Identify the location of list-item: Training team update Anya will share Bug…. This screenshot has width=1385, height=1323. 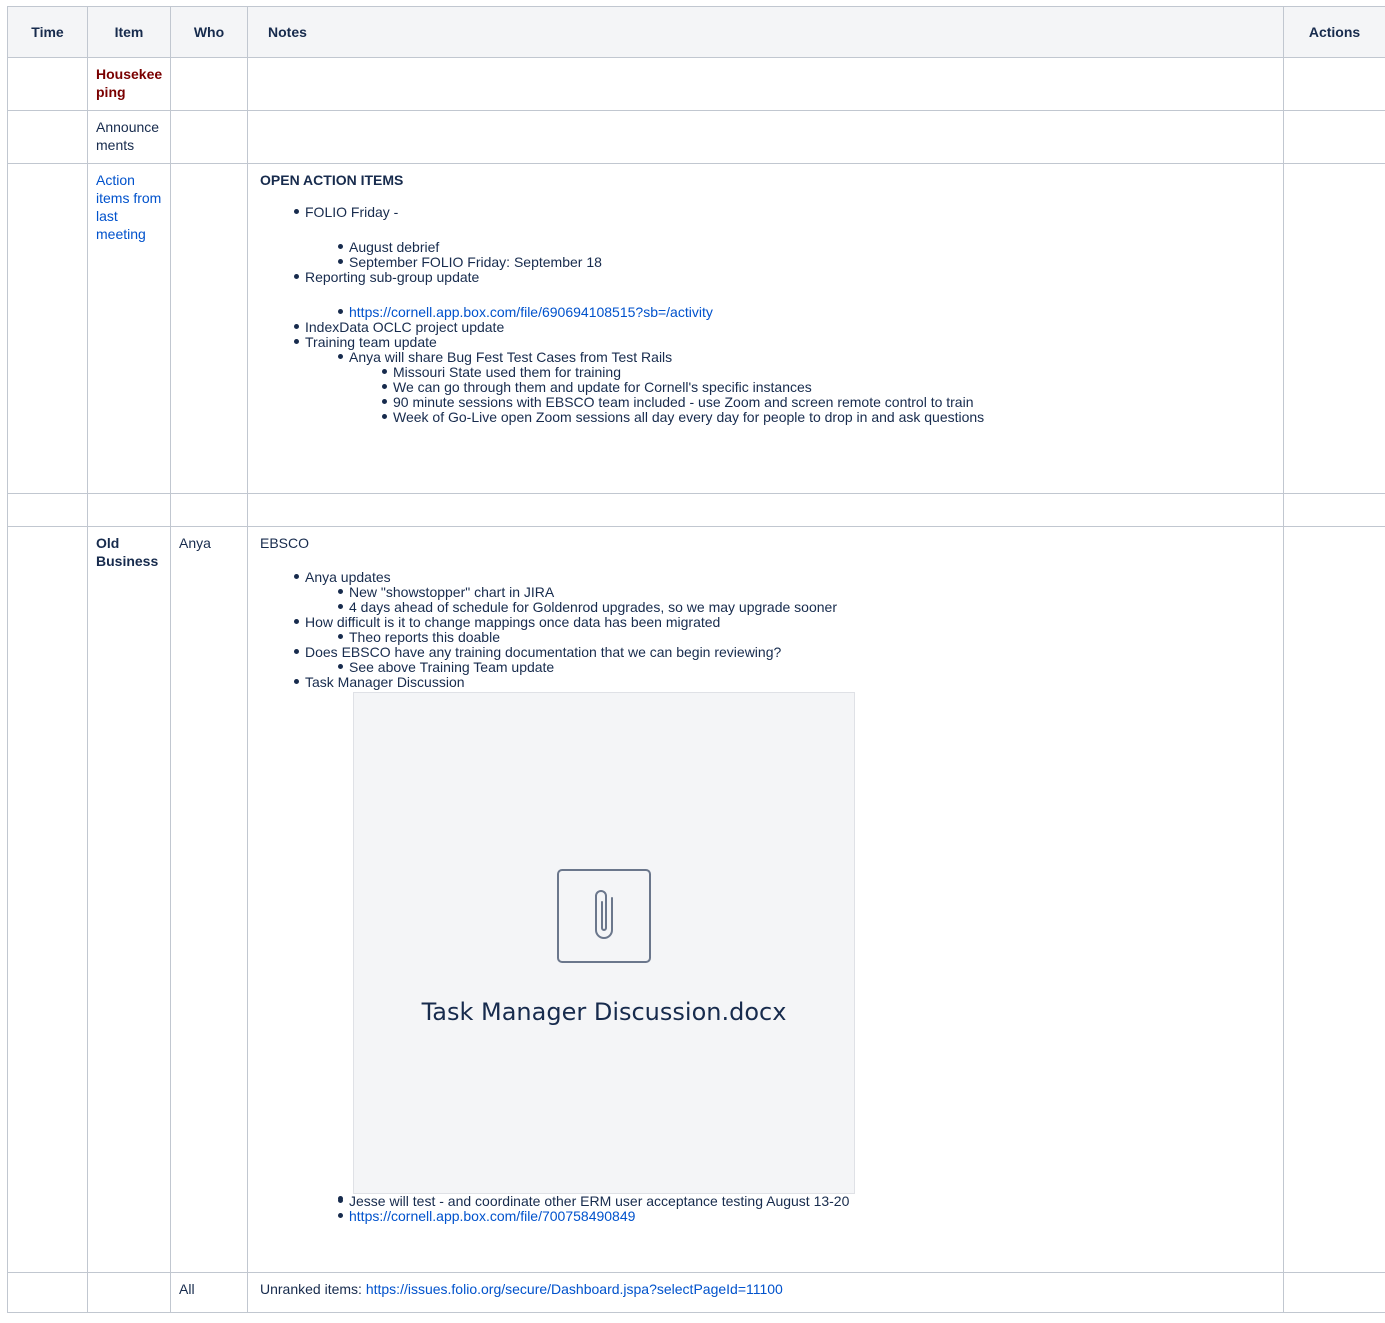
(784, 379).